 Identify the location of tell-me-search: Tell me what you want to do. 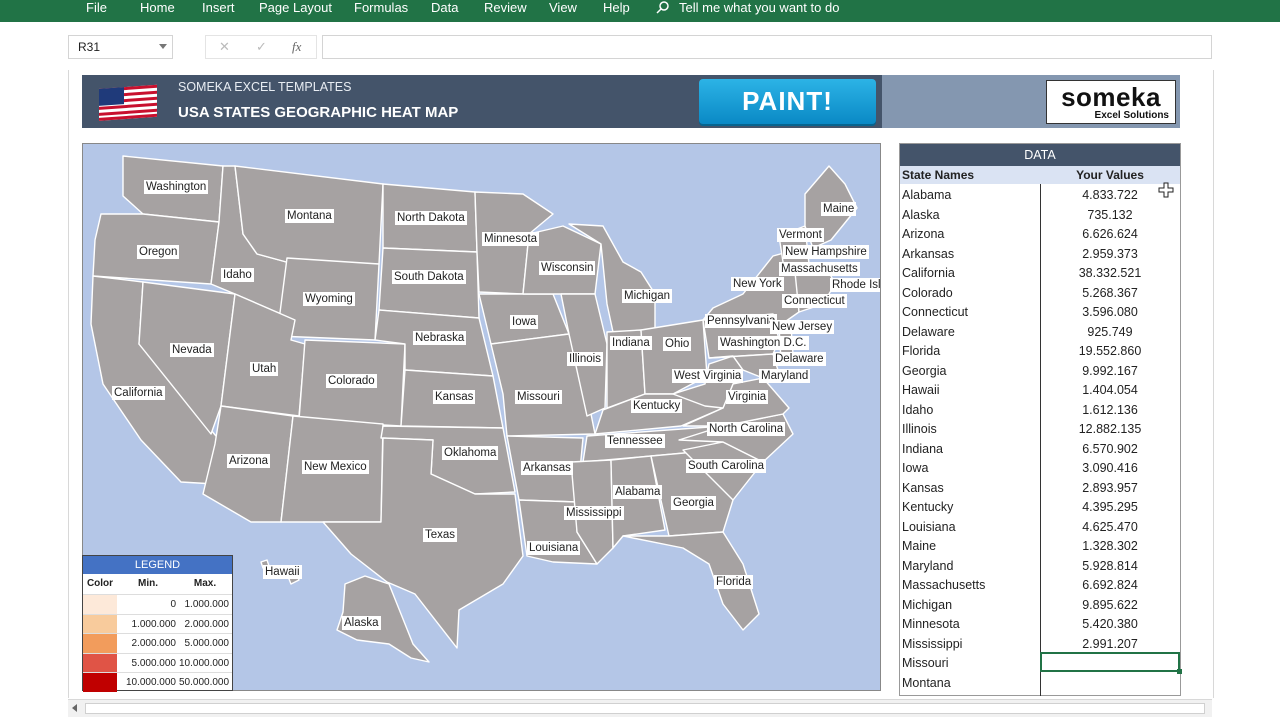
(759, 11).